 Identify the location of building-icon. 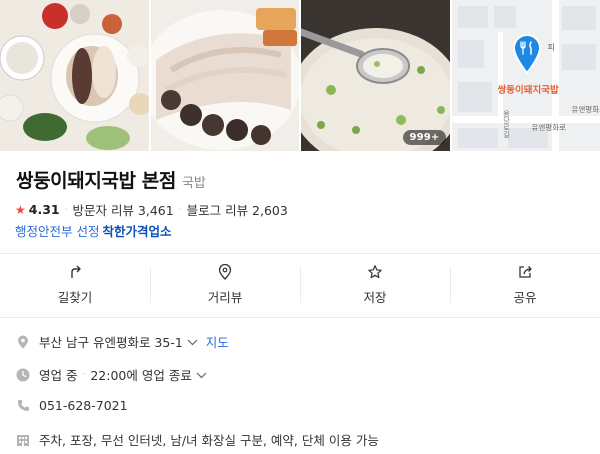
(23, 440).